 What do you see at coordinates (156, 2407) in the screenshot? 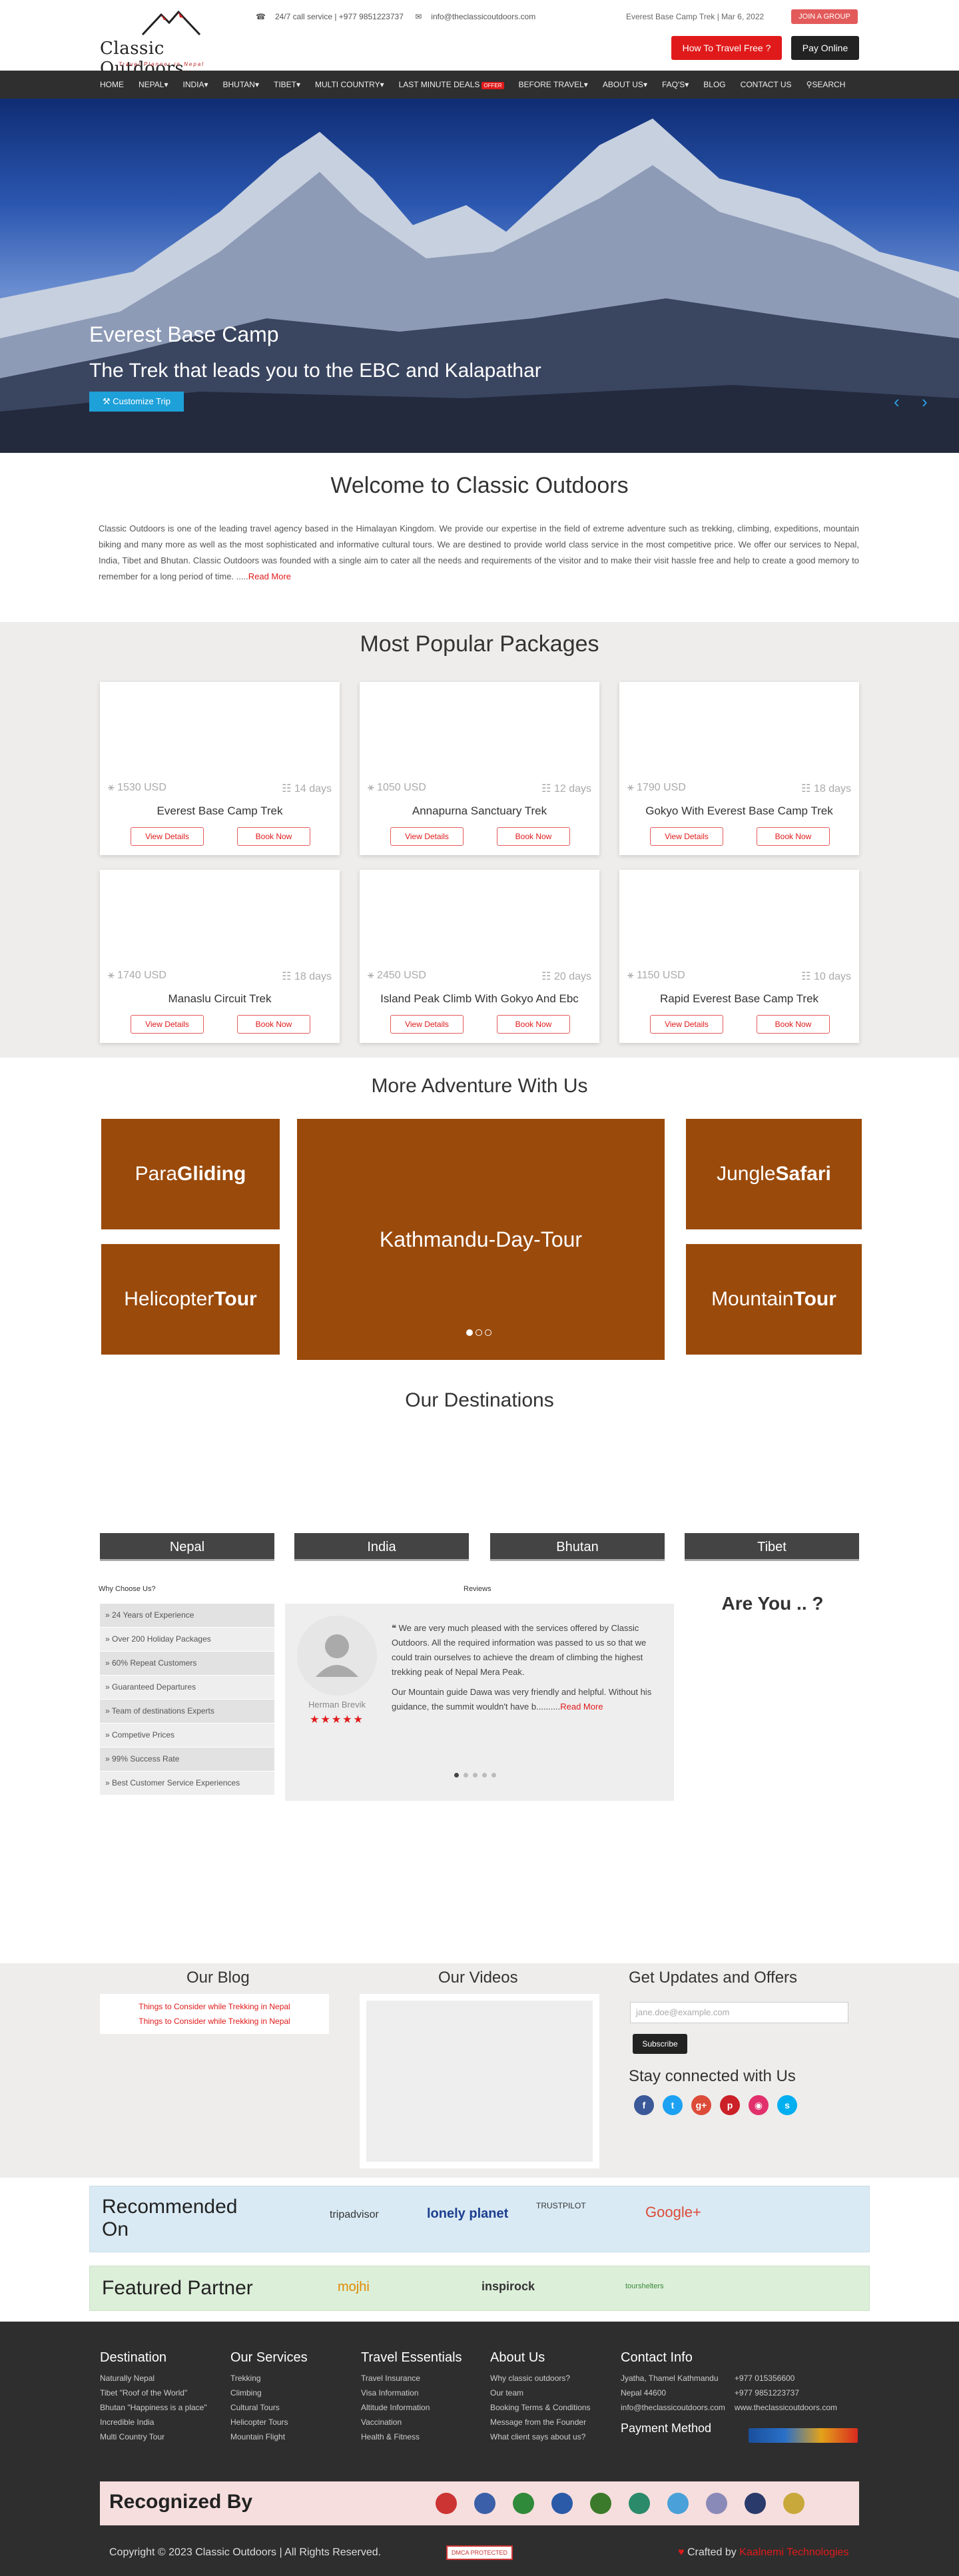
I see `footer-link: Bhutan "Happiness is a place"` at bounding box center [156, 2407].